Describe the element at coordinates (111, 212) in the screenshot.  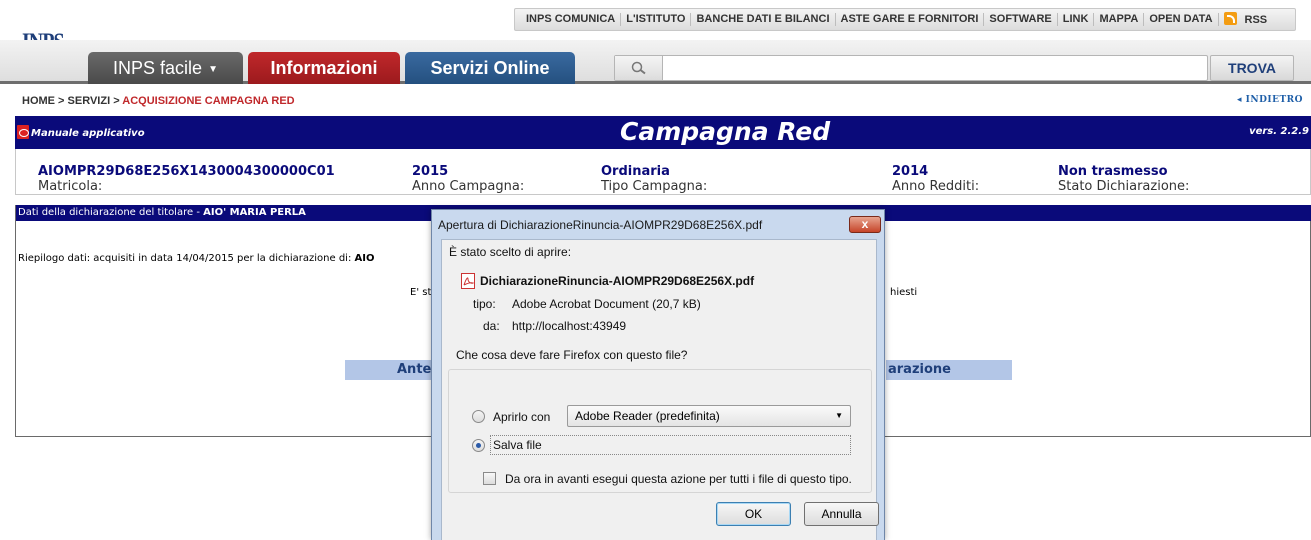
I see `panel-header-prefix: Dati della dichiarazione del titolare -` at that location.